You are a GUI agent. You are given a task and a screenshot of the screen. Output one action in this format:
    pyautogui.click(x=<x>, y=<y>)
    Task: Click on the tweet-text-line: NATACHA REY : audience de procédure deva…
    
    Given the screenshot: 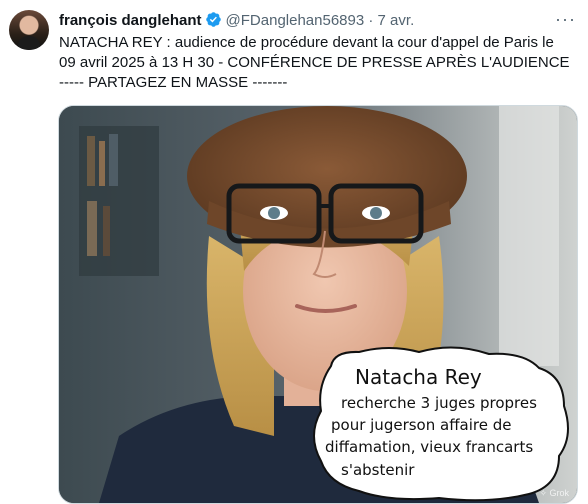 What is the action you would take?
    pyautogui.click(x=306, y=42)
    